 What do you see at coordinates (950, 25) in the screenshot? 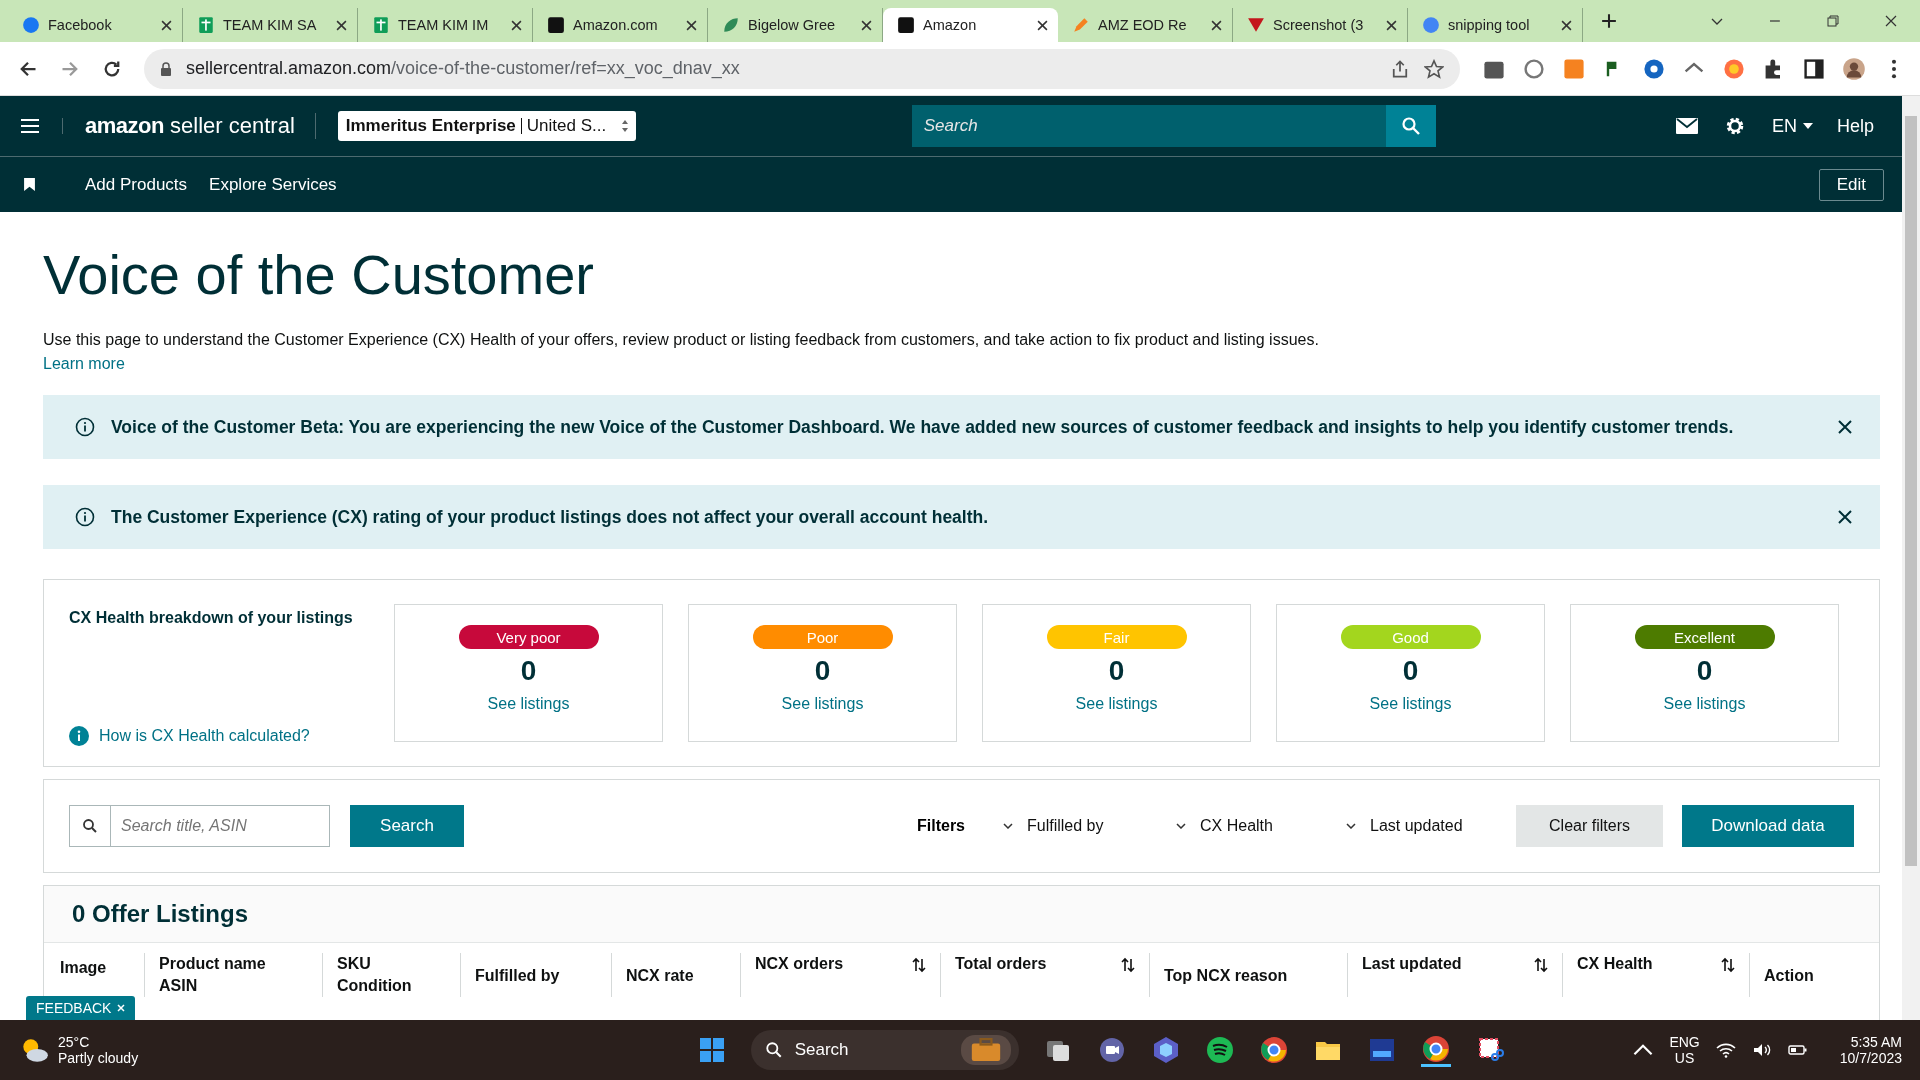
I see `tab-title: Amazon` at bounding box center [950, 25].